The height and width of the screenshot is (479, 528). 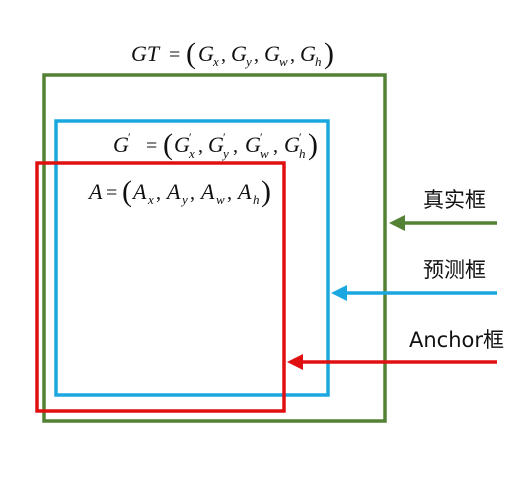 I want to click on prediction-formula: G ′ = ( G ′ x , G ′ y , G ′ w , G ′ h ), so click(x=215, y=144).